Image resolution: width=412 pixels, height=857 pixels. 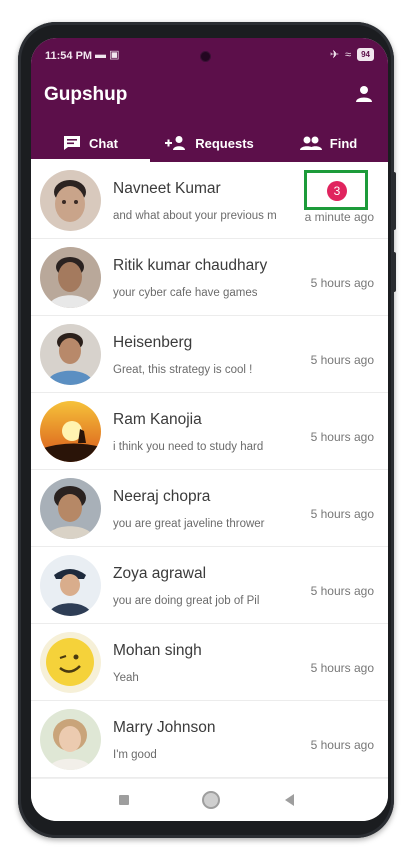 I want to click on recents-button, so click(x=124, y=800).